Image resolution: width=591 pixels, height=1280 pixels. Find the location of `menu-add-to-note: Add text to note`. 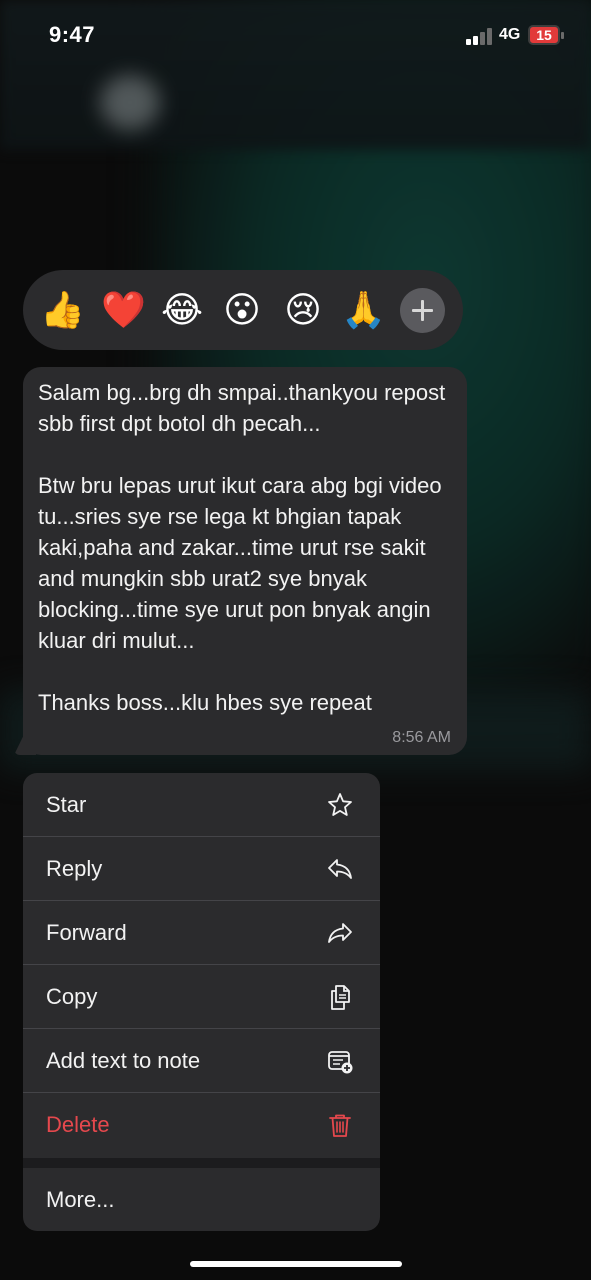

menu-add-to-note: Add text to note is located at coordinates (201, 1061).